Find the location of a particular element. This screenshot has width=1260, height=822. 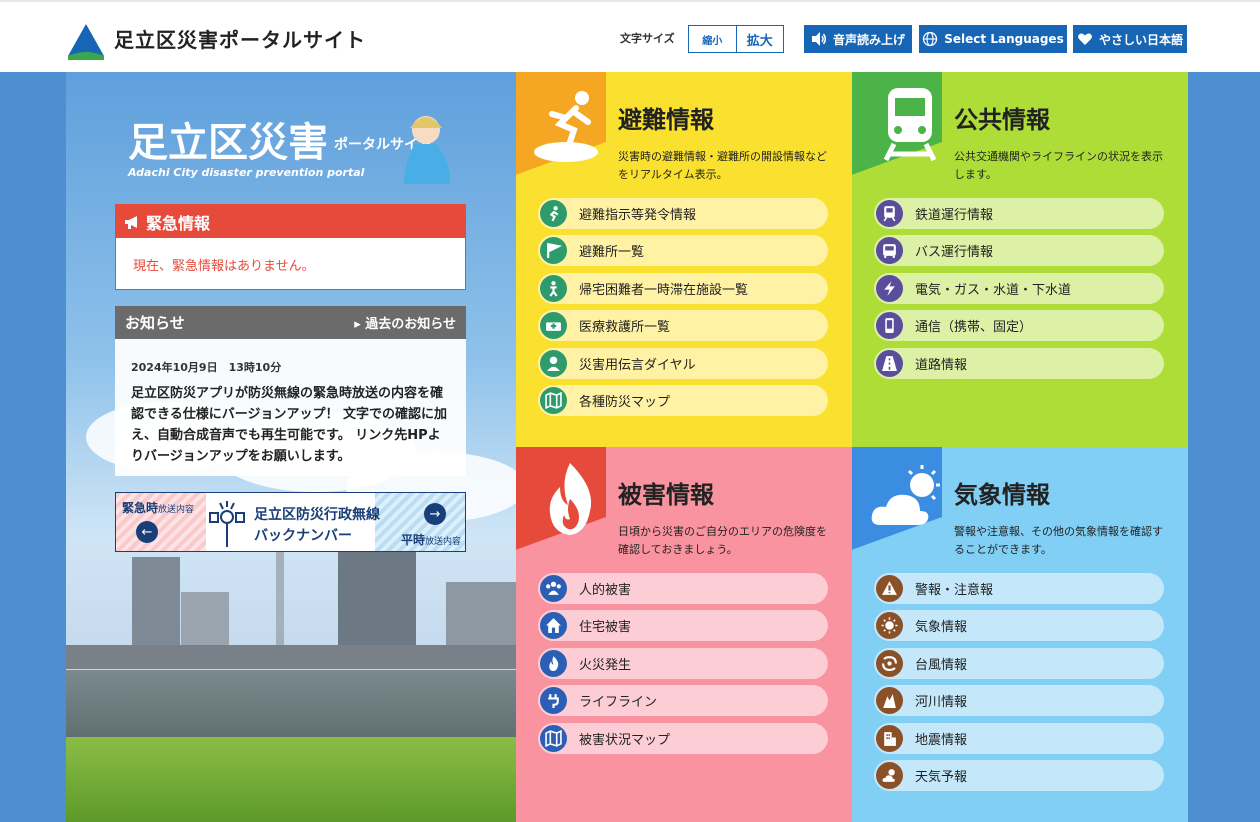

heart-icon is located at coordinates (1085, 39).